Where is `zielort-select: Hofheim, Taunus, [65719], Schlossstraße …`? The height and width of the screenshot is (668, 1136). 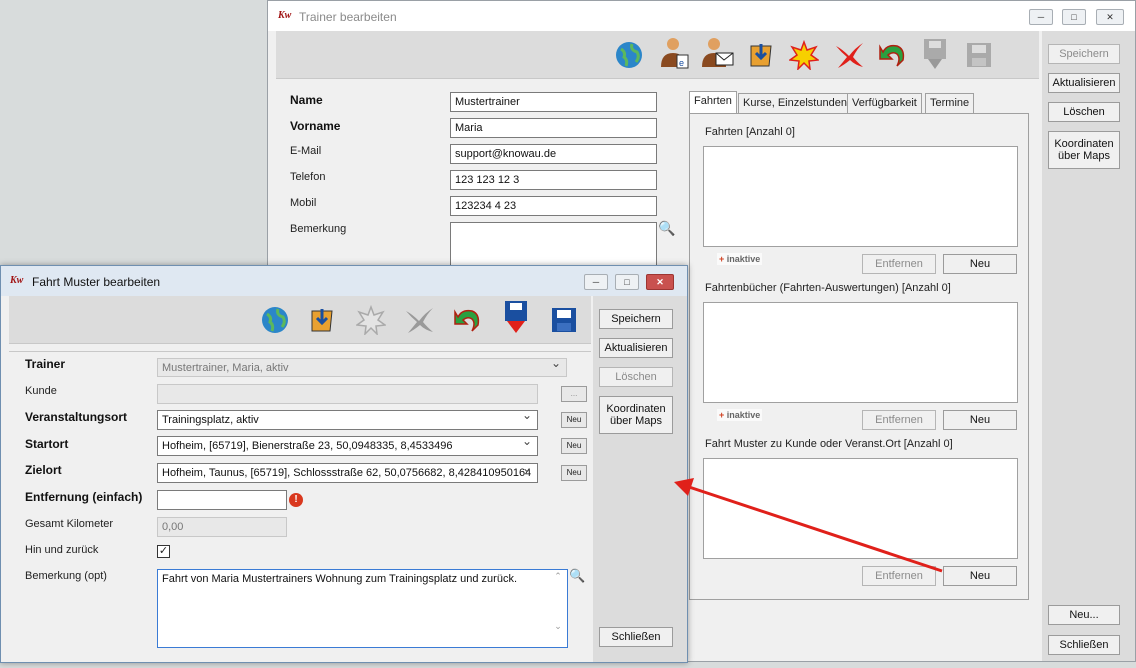 zielort-select: Hofheim, Taunus, [65719], Schlossstraße … is located at coordinates (347, 473).